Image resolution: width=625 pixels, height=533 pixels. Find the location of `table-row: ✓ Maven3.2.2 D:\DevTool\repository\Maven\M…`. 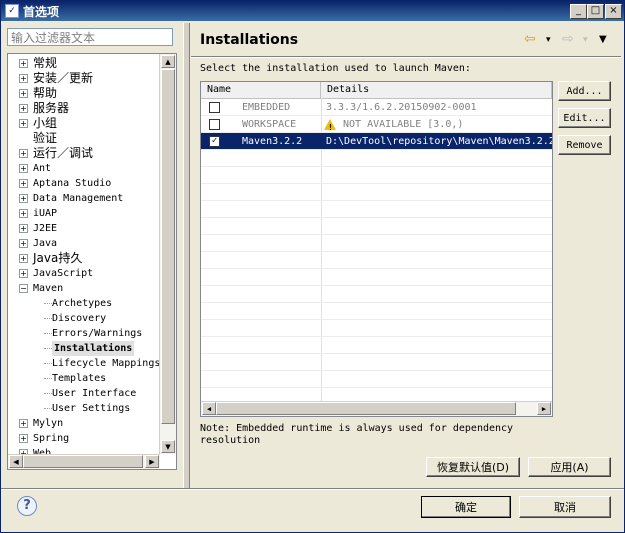

table-row: ✓ Maven3.2.2 D:\DevTool\repository\Maven\M… is located at coordinates (376, 141).